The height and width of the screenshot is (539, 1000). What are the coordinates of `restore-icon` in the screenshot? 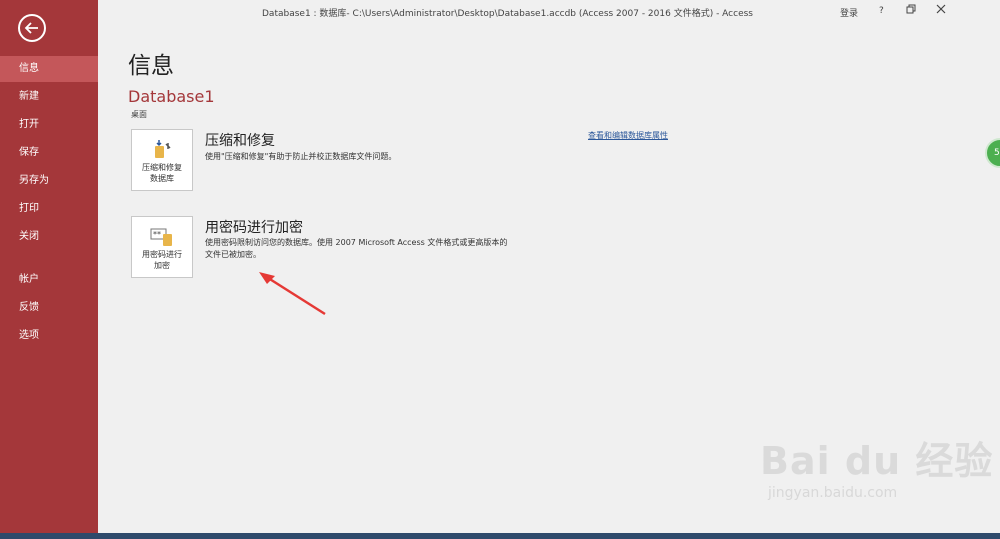 It's located at (911, 10).